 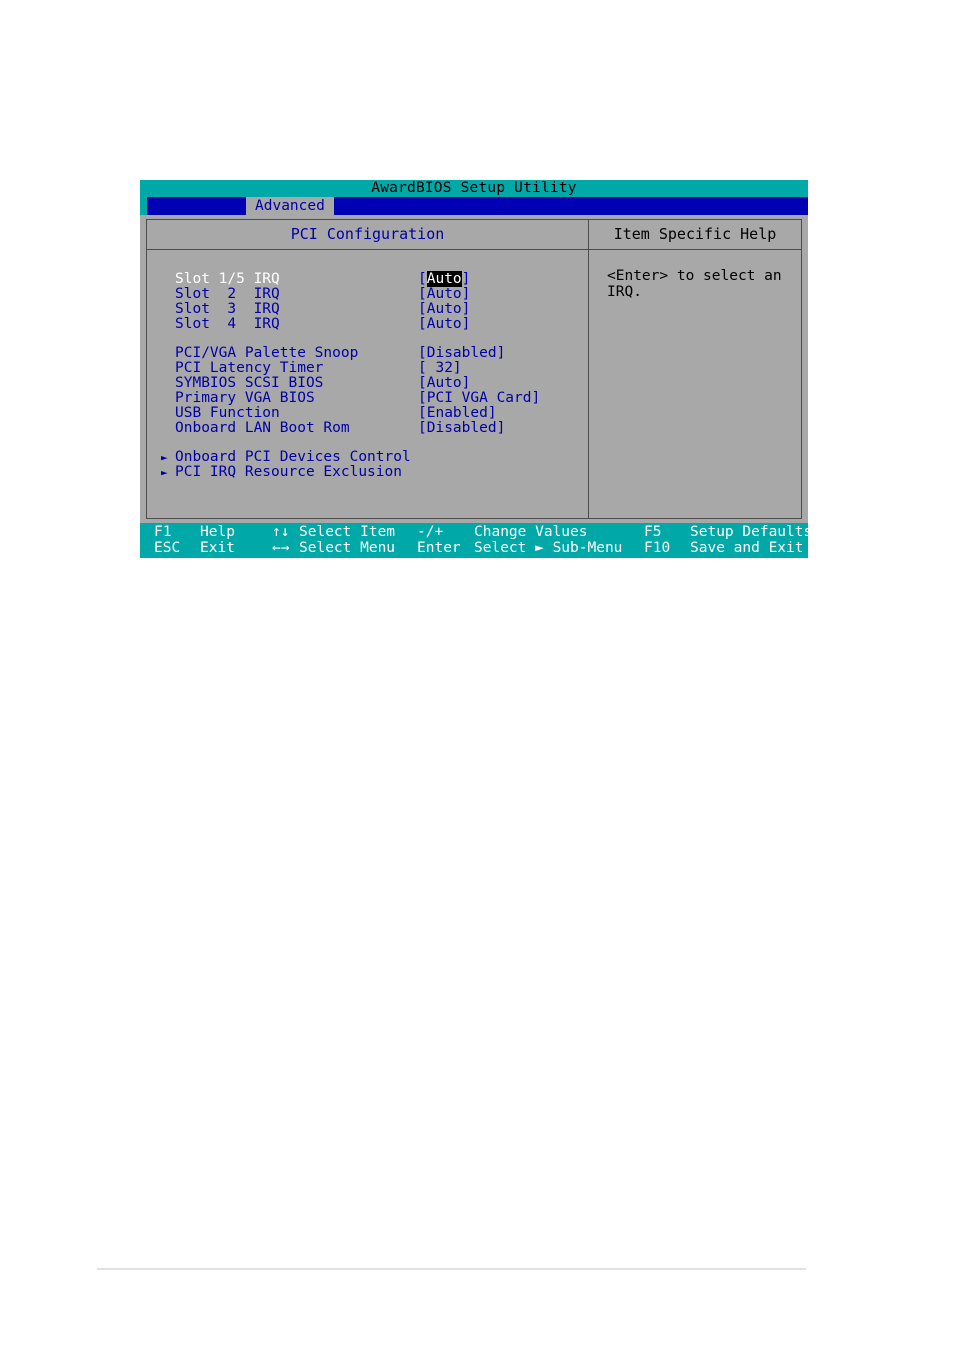 What do you see at coordinates (217, 548) in the screenshot?
I see `legend-desc-exit: Exit` at bounding box center [217, 548].